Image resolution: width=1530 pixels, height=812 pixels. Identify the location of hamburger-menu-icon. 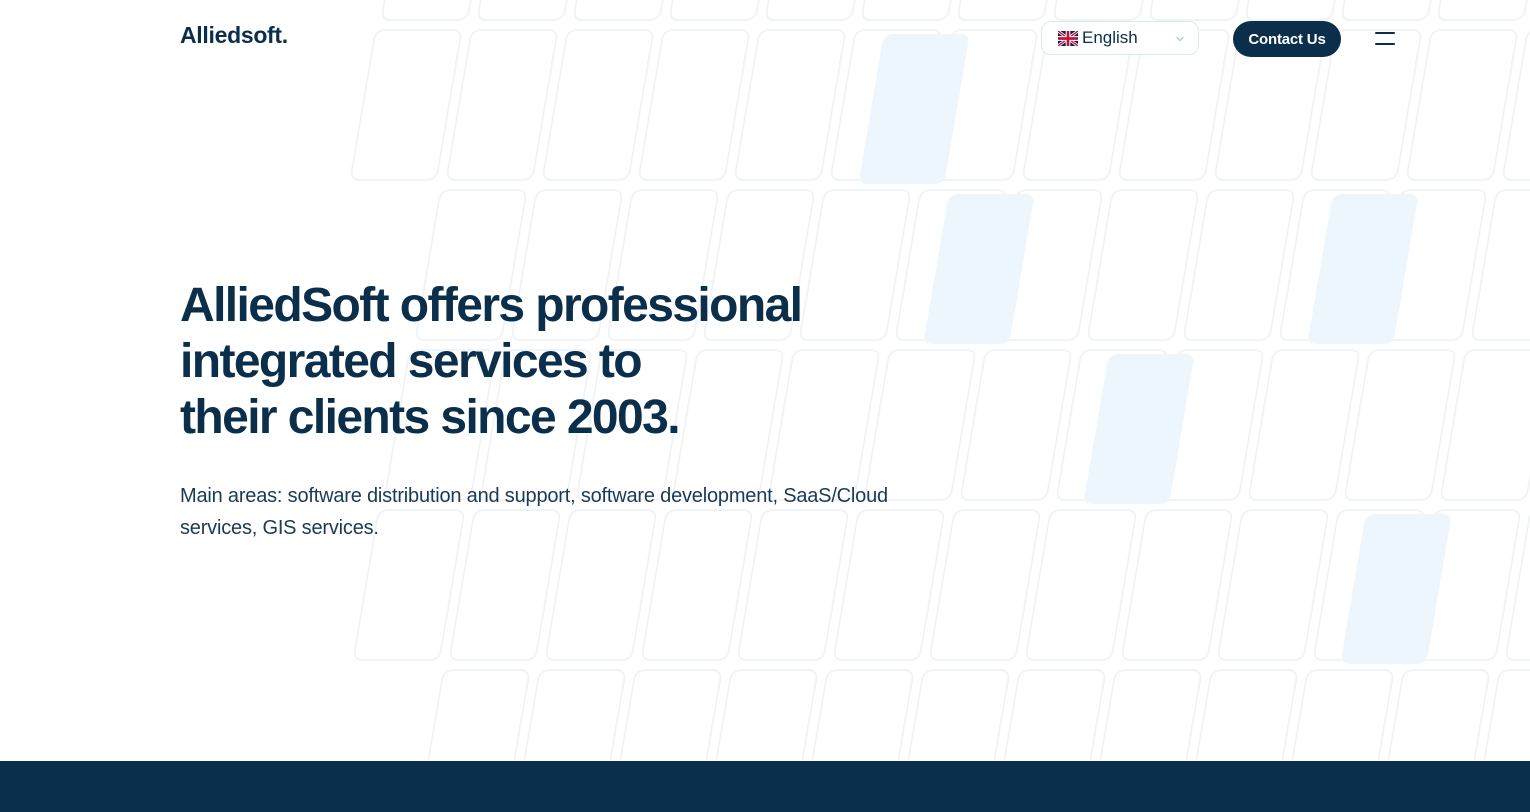
(1385, 39).